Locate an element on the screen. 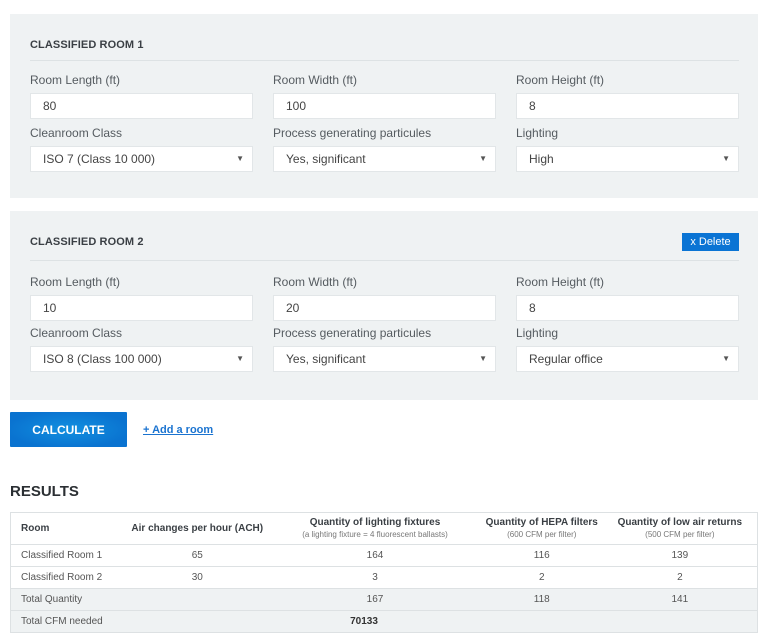 The height and width of the screenshot is (640, 768). lighting-field: Lighting Regular office ▼ is located at coordinates (627, 348).